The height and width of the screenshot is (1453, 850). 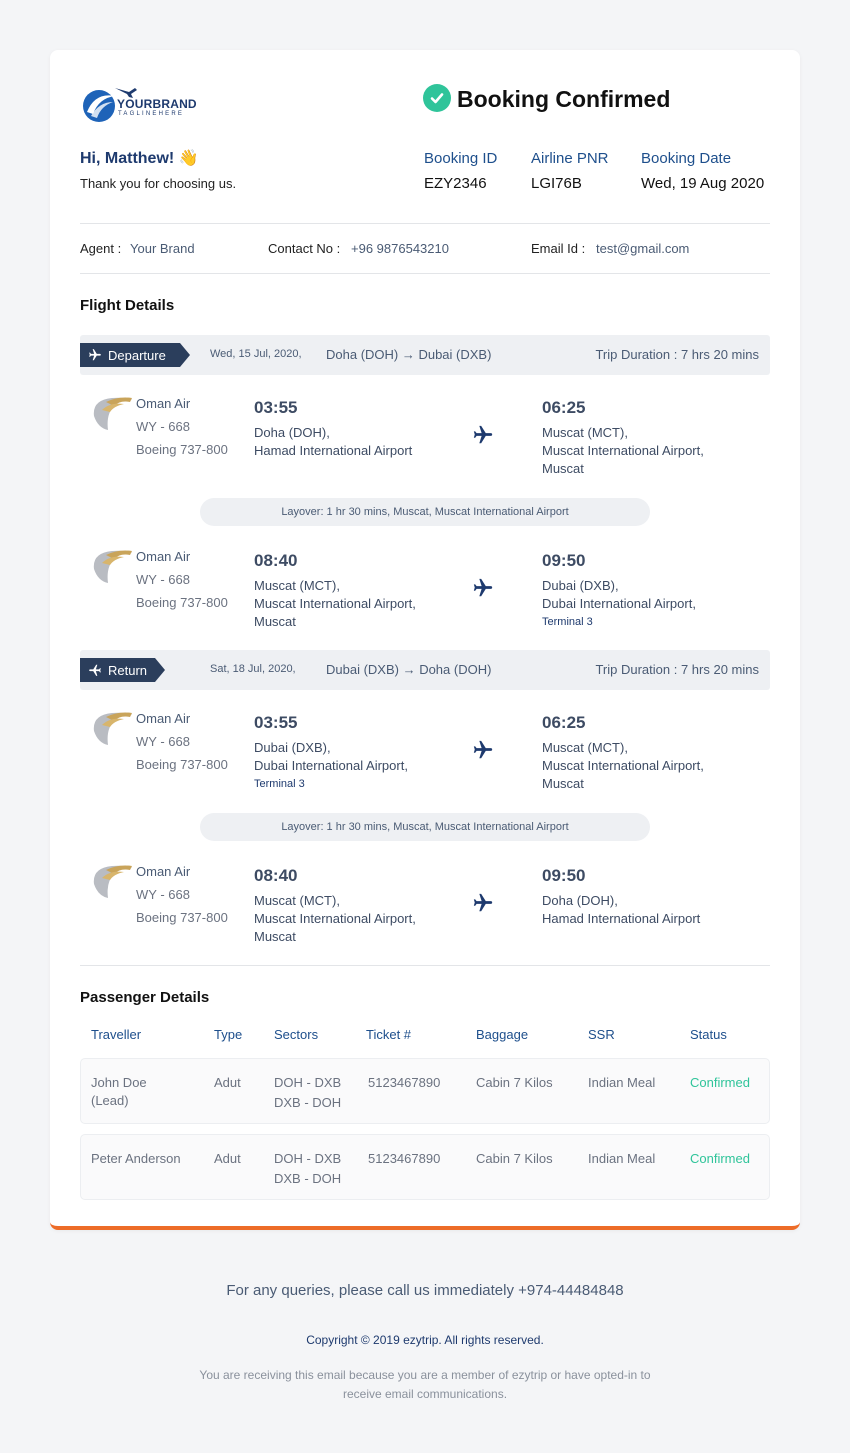 I want to click on baggage-cell: Cabin 7 Kilos, so click(x=514, y=1158).